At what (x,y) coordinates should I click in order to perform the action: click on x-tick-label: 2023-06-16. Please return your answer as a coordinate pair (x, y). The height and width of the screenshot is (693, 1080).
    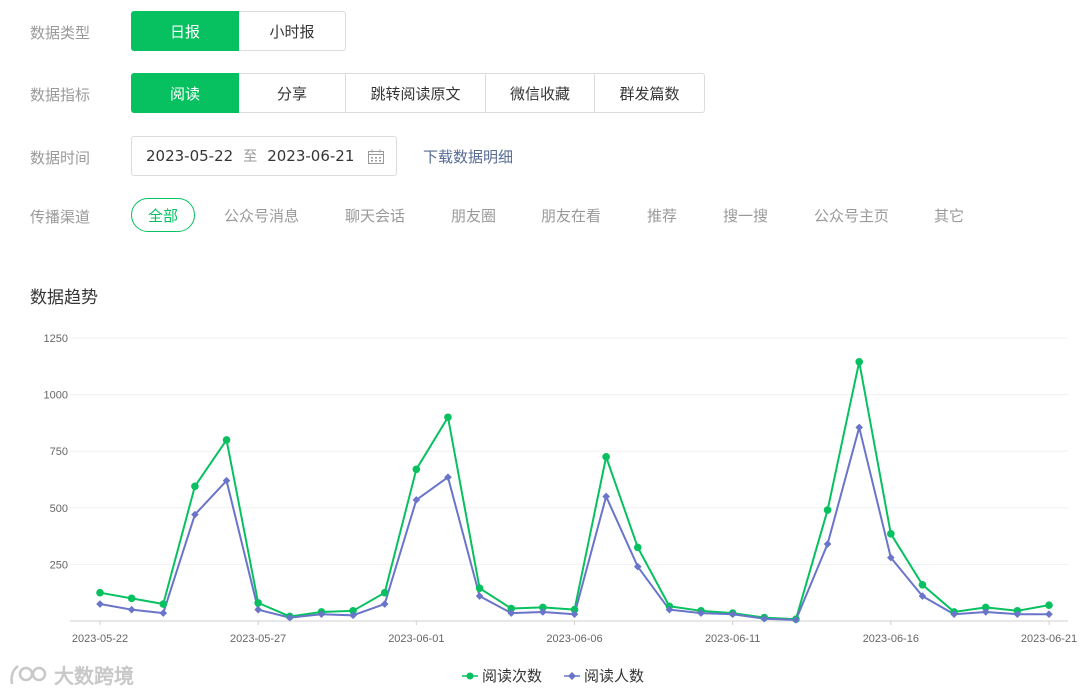
    Looking at the image, I should click on (891, 639).